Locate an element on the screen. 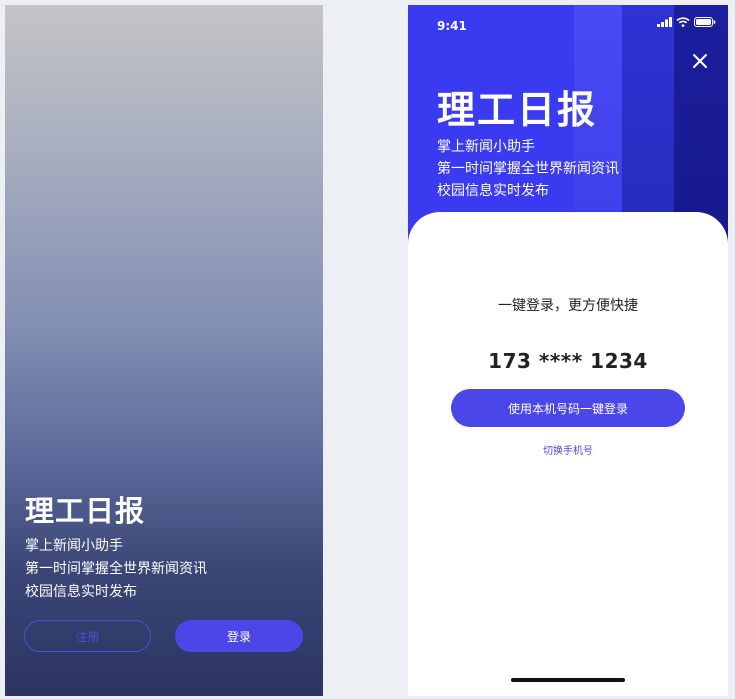 This screenshot has height=699, width=735. home-indicator is located at coordinates (568, 680).